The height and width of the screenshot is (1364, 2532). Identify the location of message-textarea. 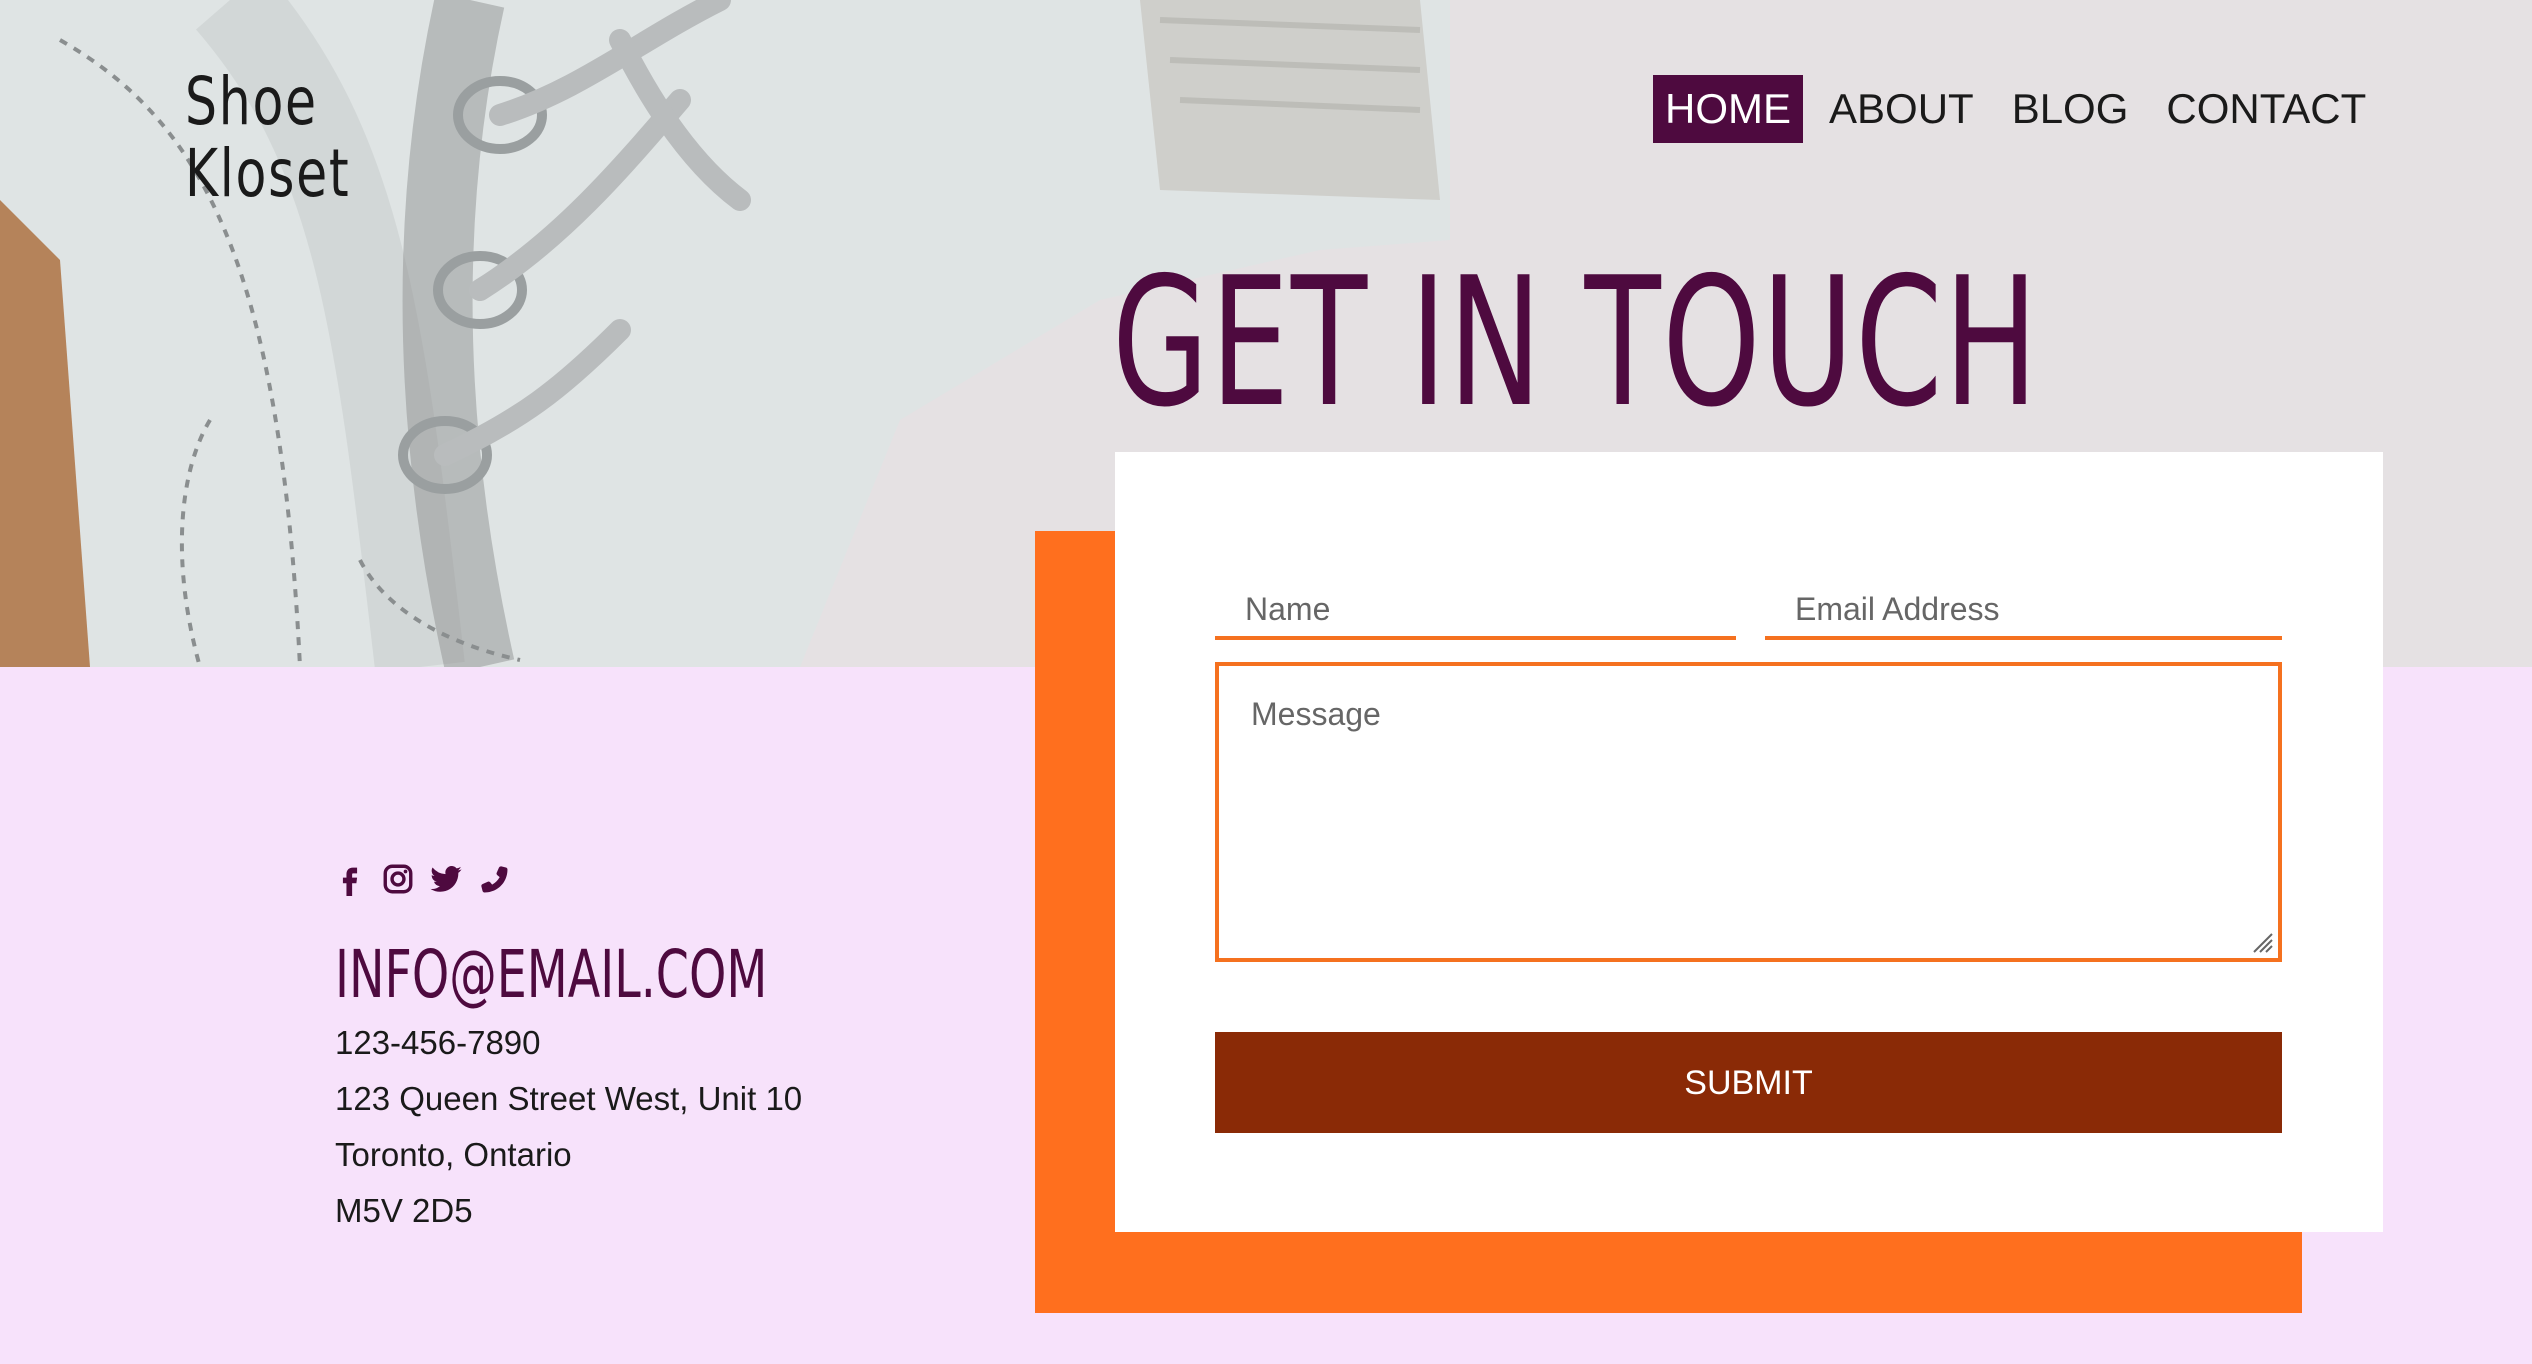
(1748, 812).